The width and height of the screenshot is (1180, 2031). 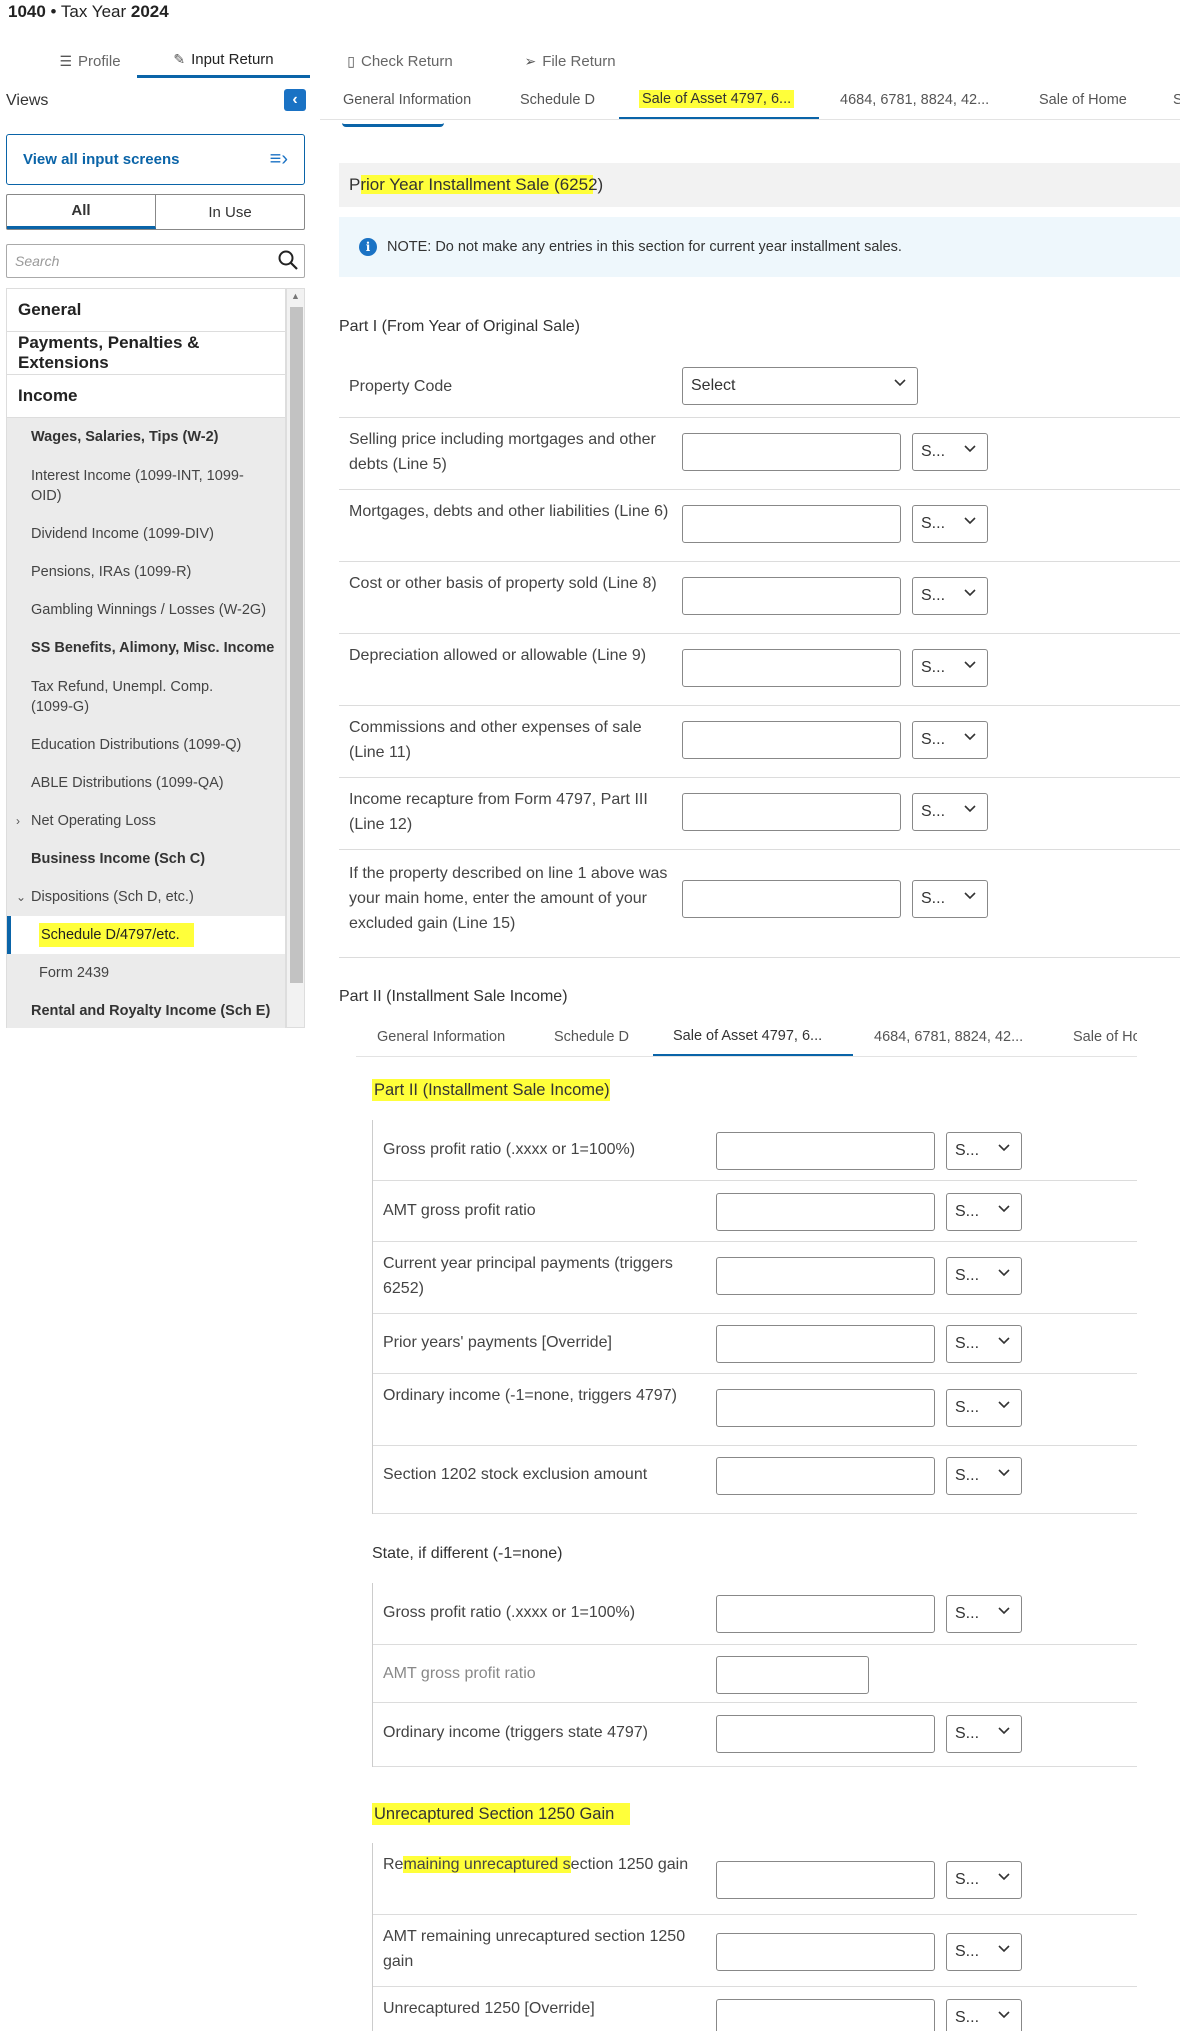 I want to click on sidebar-scrollbar: ▲, so click(x=295, y=658).